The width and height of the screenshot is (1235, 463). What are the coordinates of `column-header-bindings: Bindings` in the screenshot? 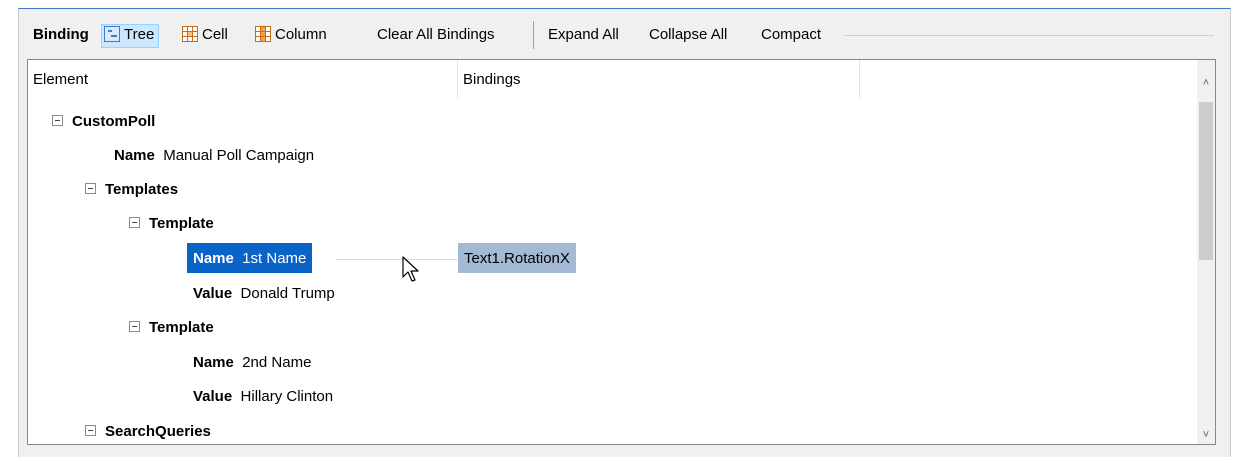 It's located at (659, 79).